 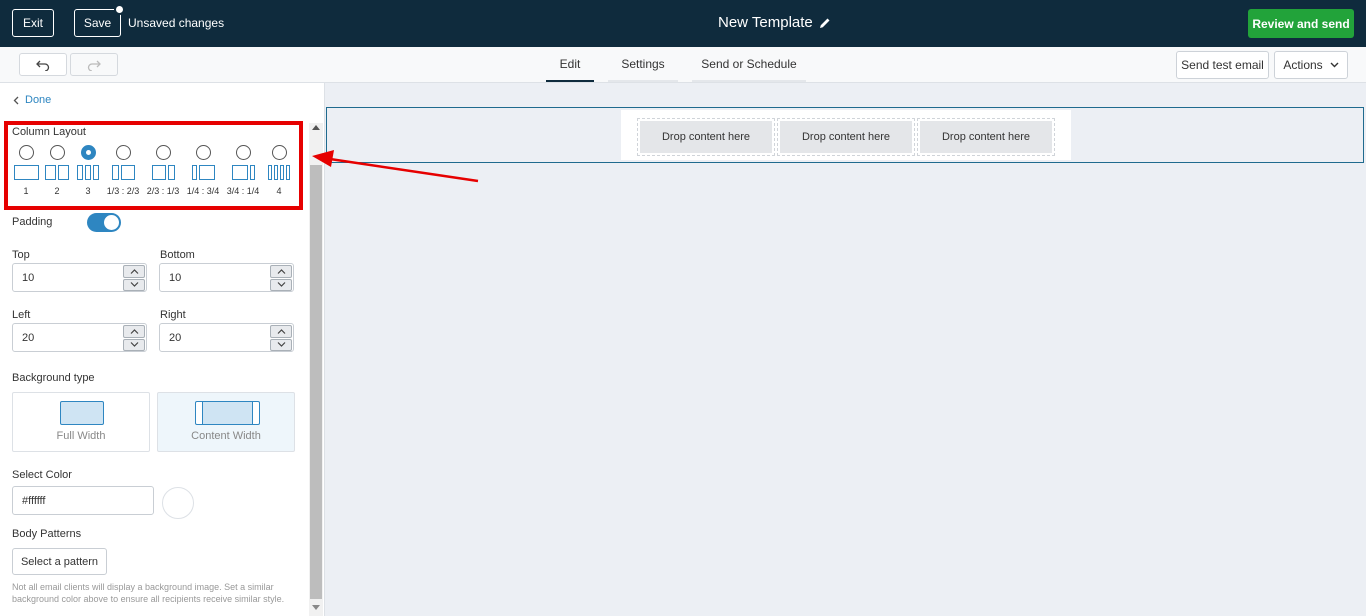 What do you see at coordinates (643, 64) in the screenshot?
I see `tab-settings: Settings` at bounding box center [643, 64].